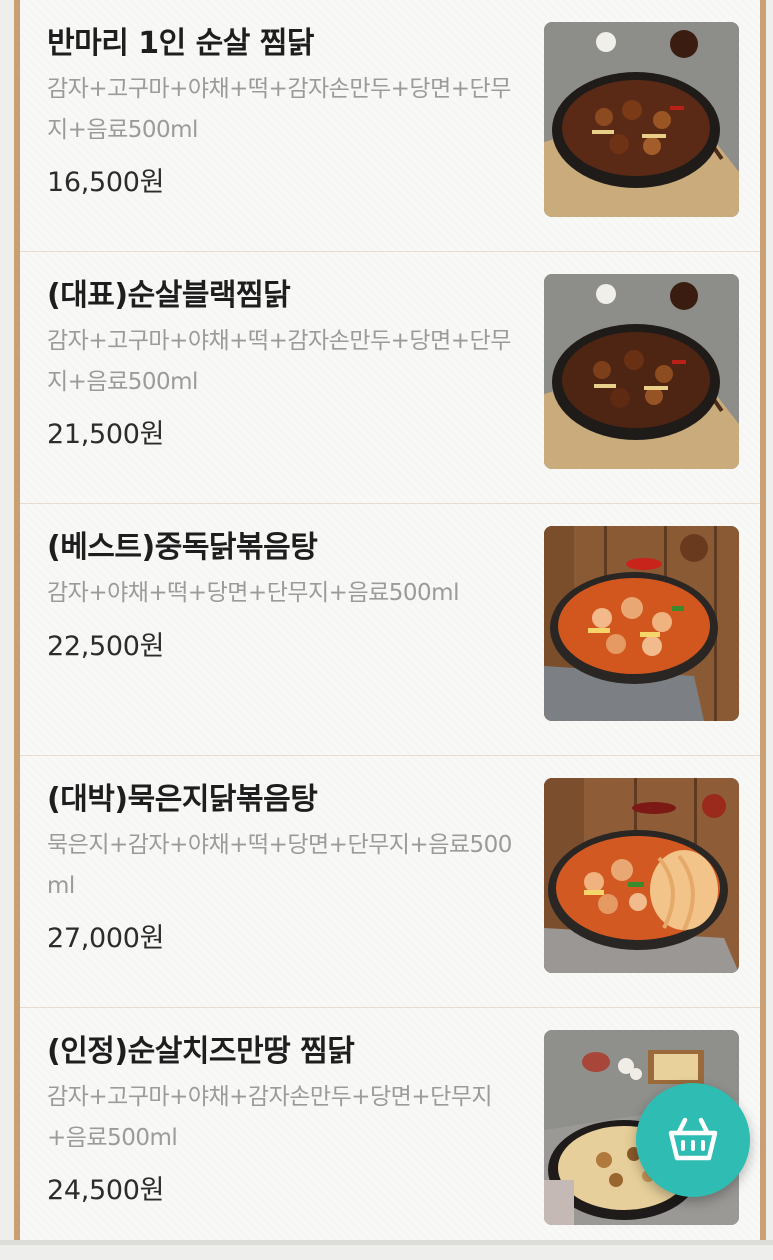 This screenshot has height=1260, width=773. I want to click on menu-item-price: 16,500원, so click(106, 182).